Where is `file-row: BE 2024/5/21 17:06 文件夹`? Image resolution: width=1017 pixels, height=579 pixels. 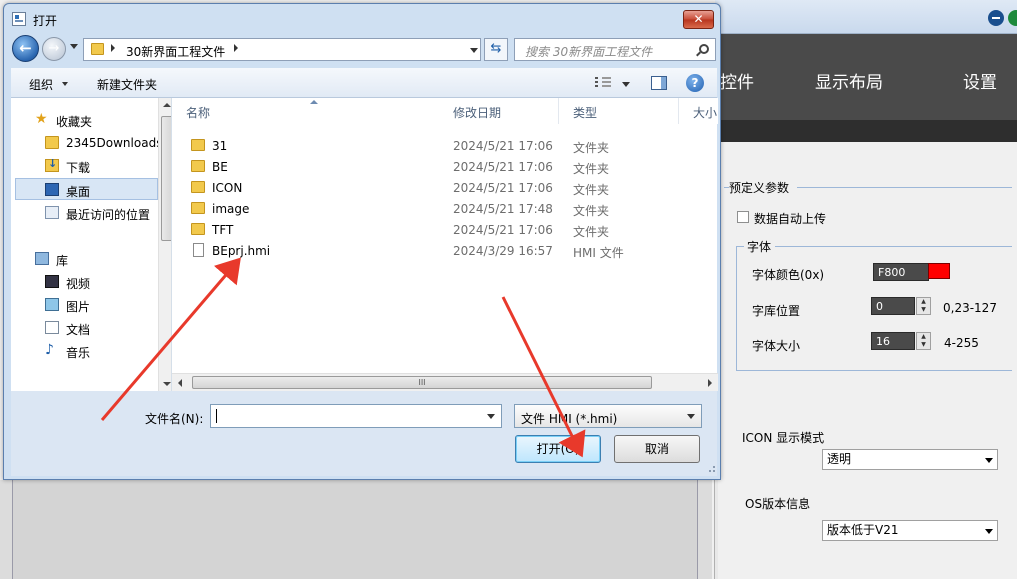 file-row: BE 2024/5/21 17:06 文件夹 is located at coordinates (437, 166).